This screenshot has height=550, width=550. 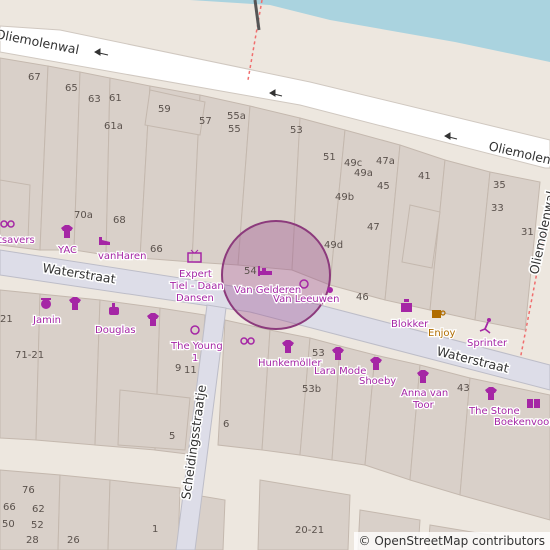 I want to click on house-number: 76, so click(x=28, y=490).